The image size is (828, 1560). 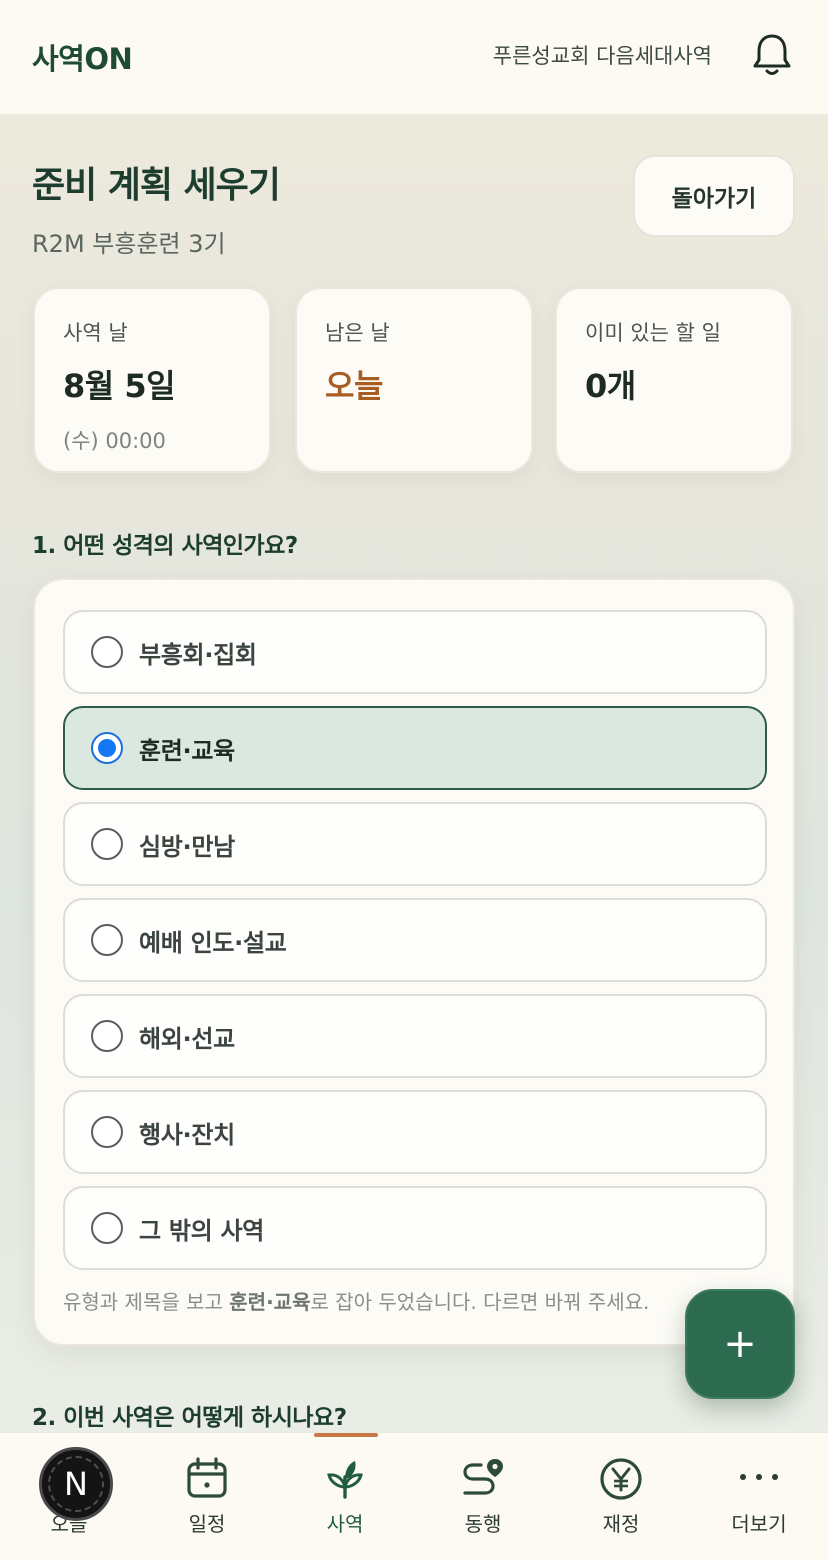 What do you see at coordinates (95, 333) in the screenshot?
I see `stat-label: 사역 날` at bounding box center [95, 333].